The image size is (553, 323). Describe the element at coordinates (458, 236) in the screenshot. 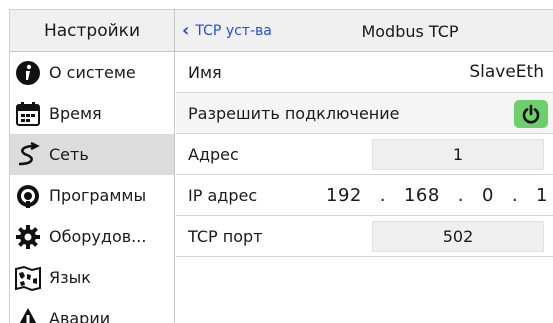

I see `tcp-port-field: 502` at that location.